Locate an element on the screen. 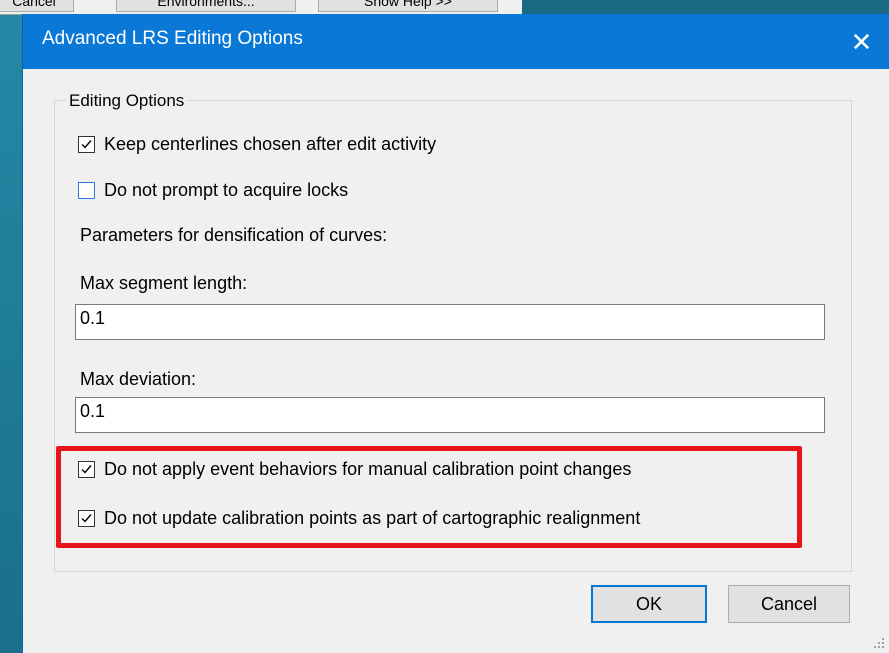 The image size is (889, 653). no-prompt-locks-option: Do not prompt to acquire locks is located at coordinates (213, 190).